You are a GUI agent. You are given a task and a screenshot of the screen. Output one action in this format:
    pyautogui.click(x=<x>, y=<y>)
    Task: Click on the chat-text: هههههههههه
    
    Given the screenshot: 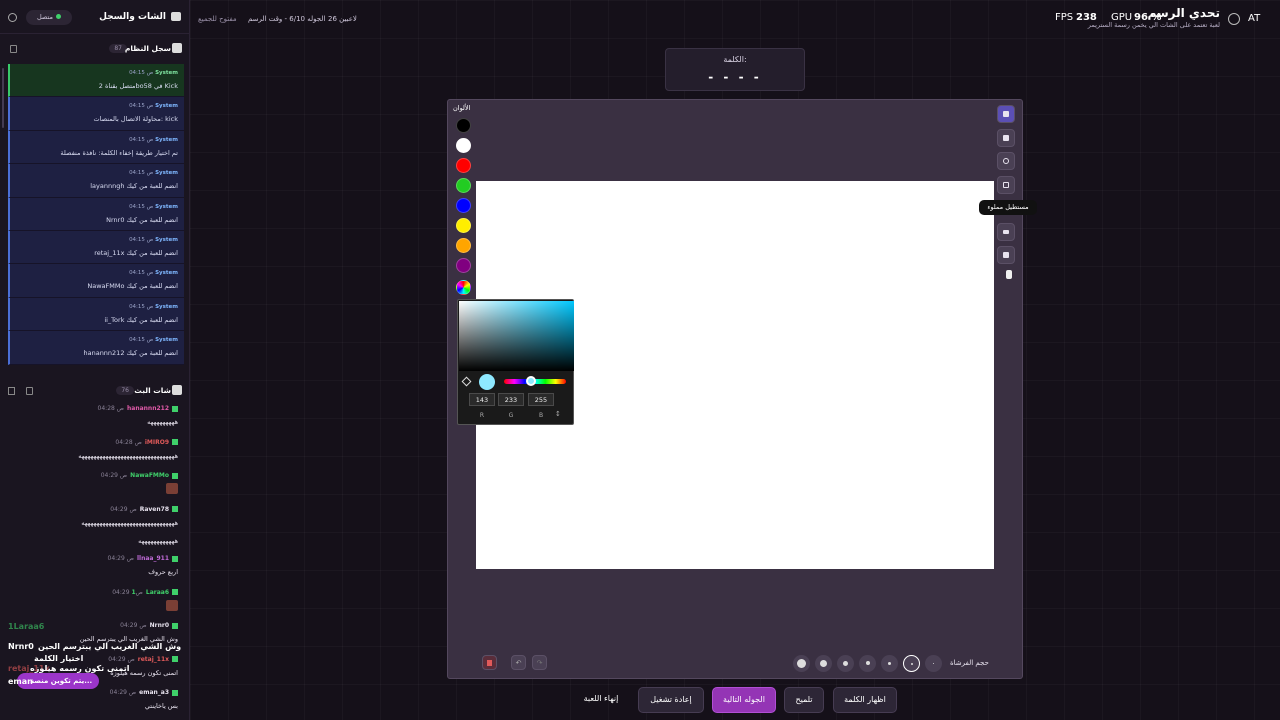 What is the action you would take?
    pyautogui.click(x=162, y=422)
    